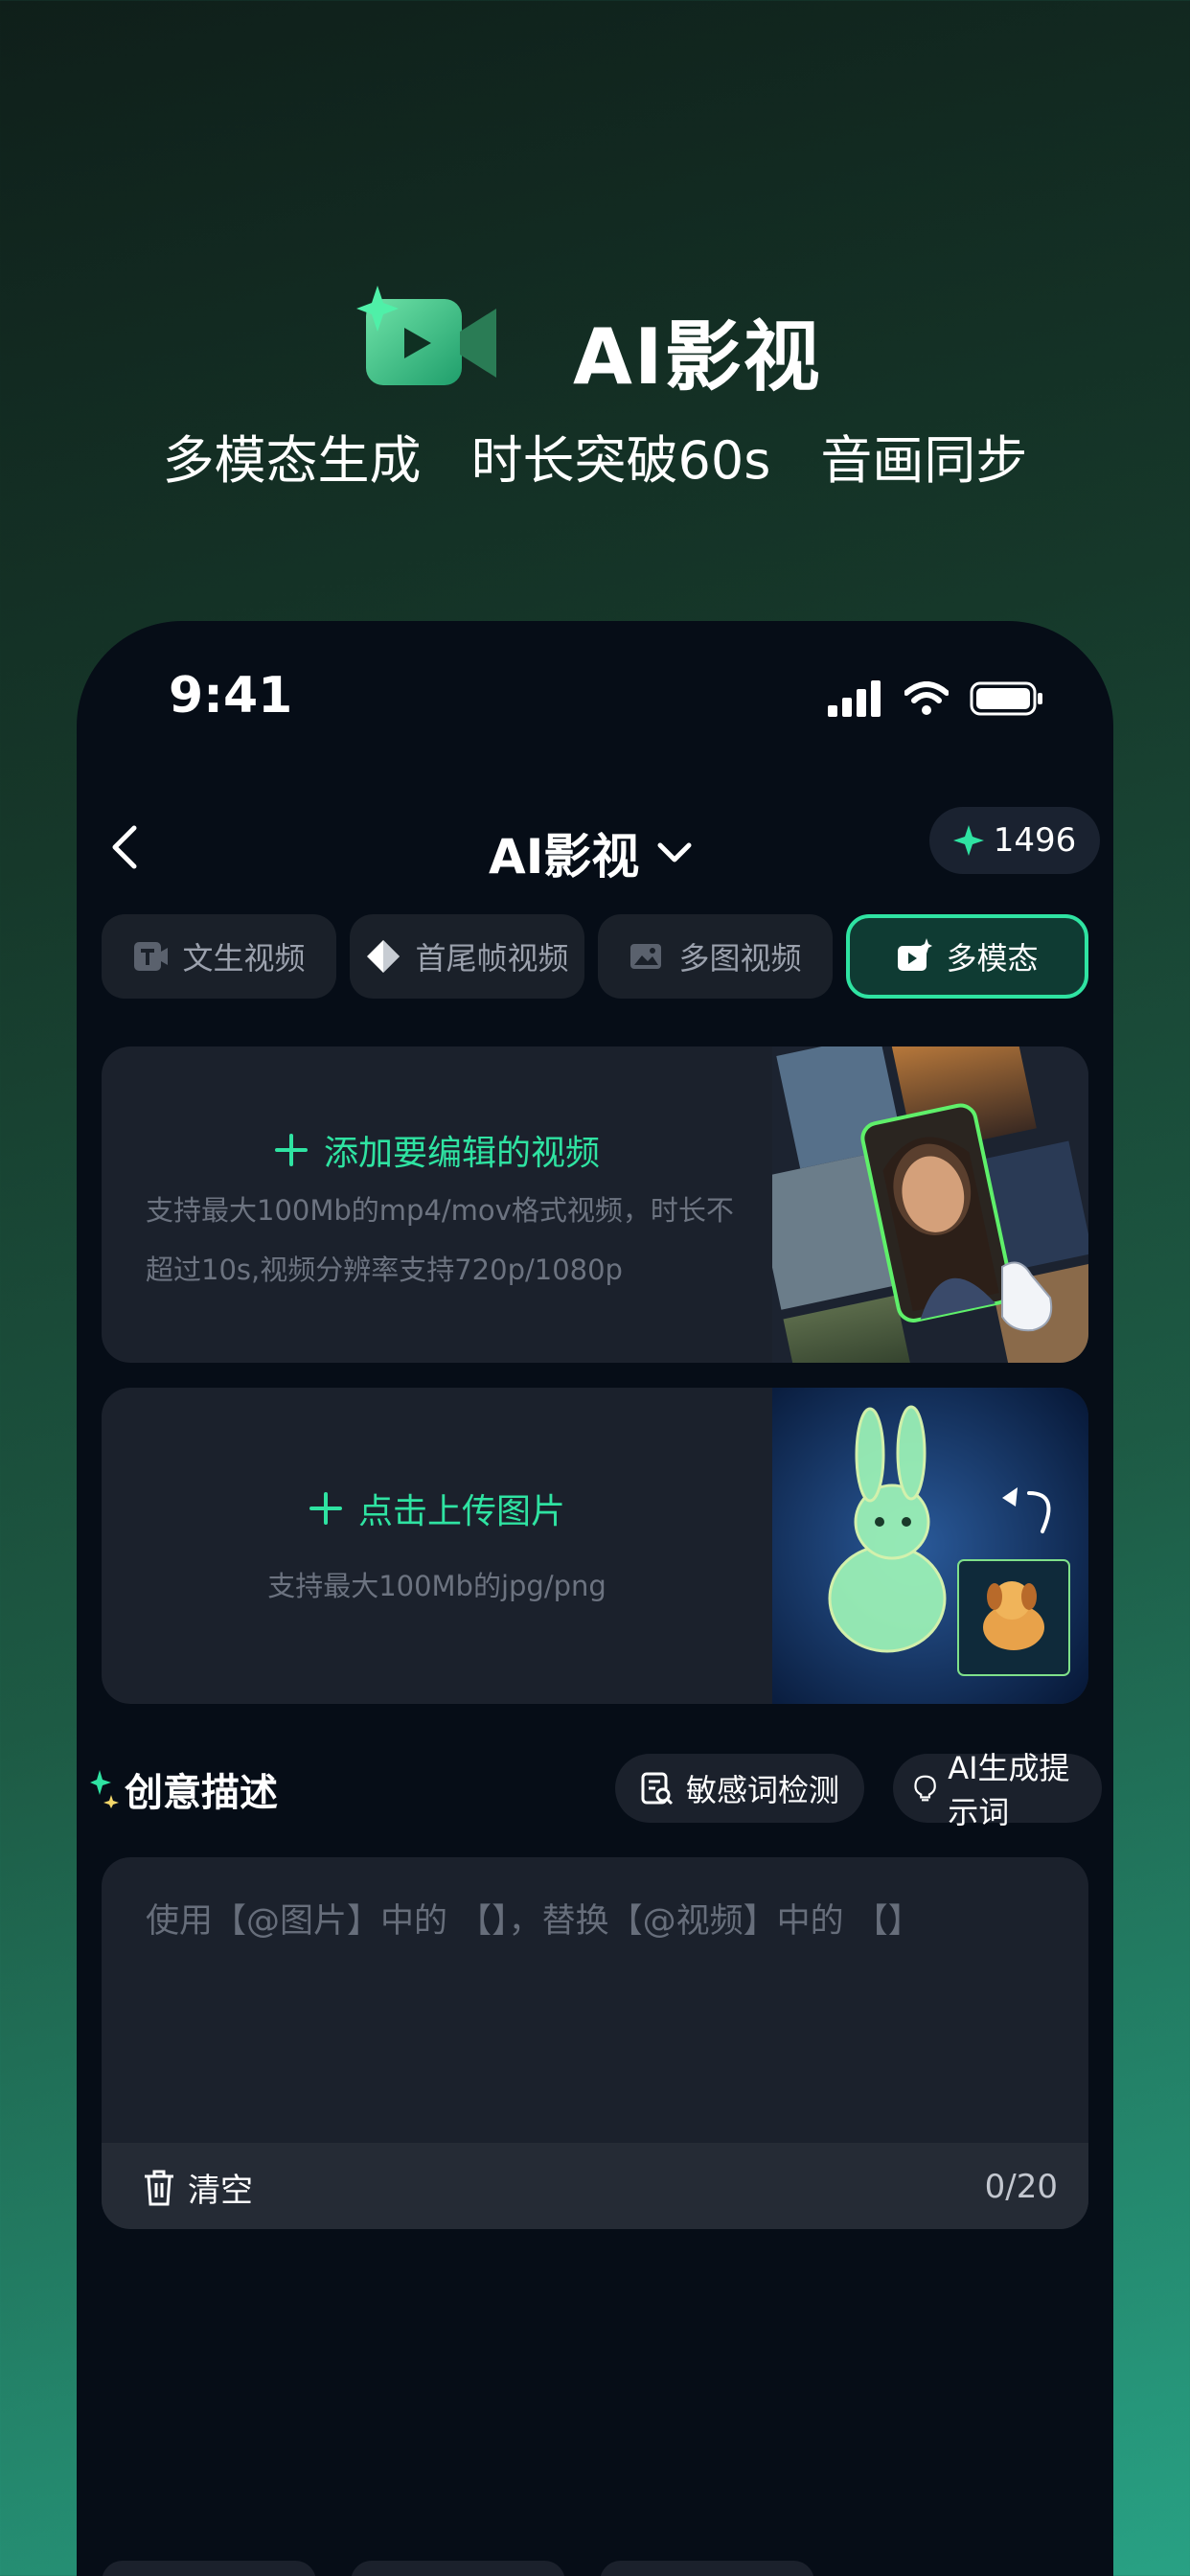 The image size is (1190, 2576). Describe the element at coordinates (925, 1788) in the screenshot. I see `lightbulb-icon` at that location.